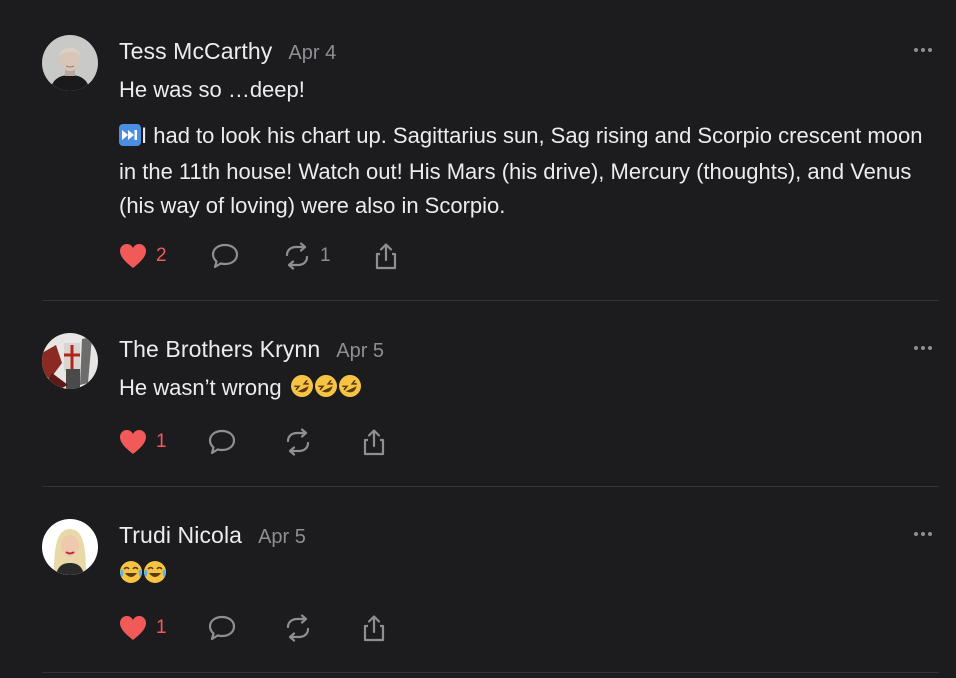 The height and width of the screenshot is (678, 956). What do you see at coordinates (212, 89) in the screenshot?
I see `comment-paragraph: He was so …deep!` at bounding box center [212, 89].